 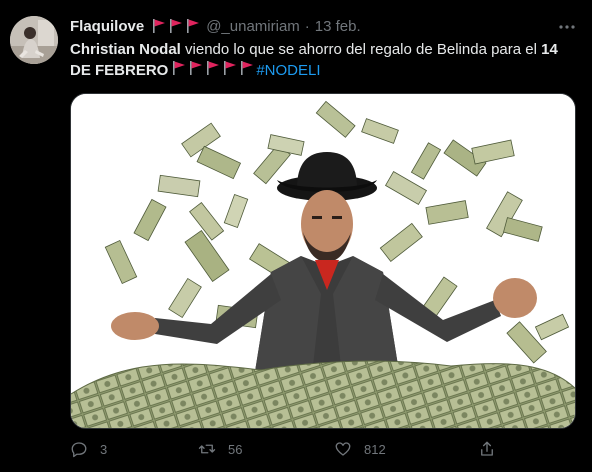 What do you see at coordinates (253, 26) in the screenshot?
I see `user-handle: @_unamiriam` at bounding box center [253, 26].